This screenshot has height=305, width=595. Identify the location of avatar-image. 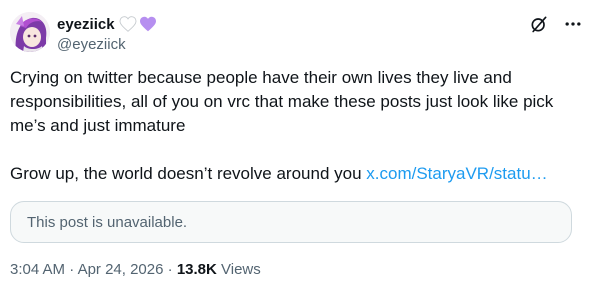
(30, 32).